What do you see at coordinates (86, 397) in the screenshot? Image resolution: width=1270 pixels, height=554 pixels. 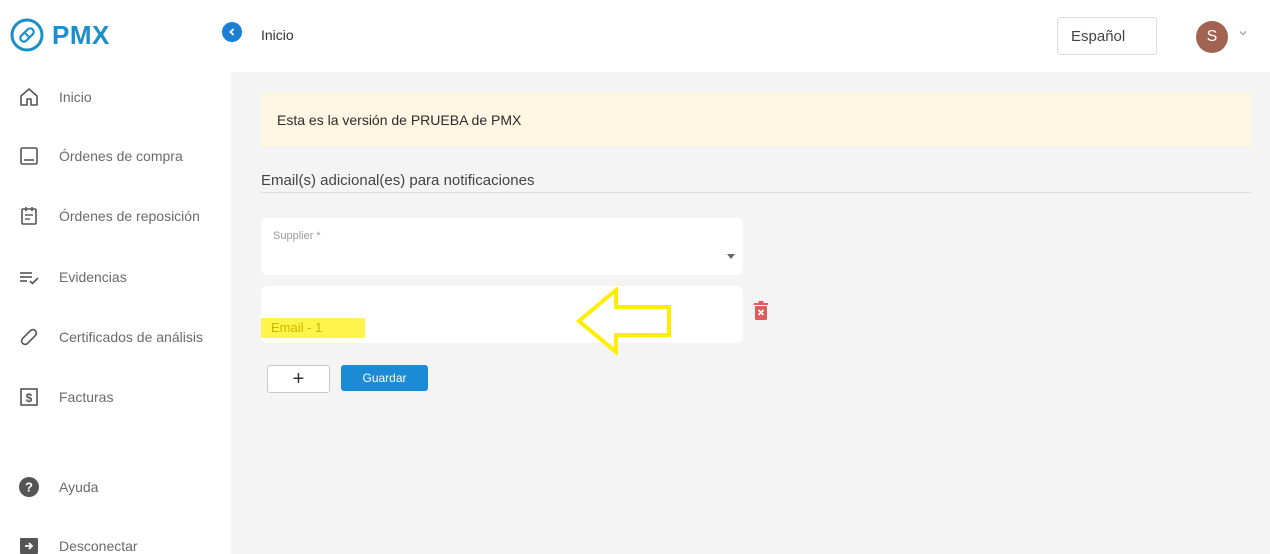 I see `sidebar-item-label: Facturas` at bounding box center [86, 397].